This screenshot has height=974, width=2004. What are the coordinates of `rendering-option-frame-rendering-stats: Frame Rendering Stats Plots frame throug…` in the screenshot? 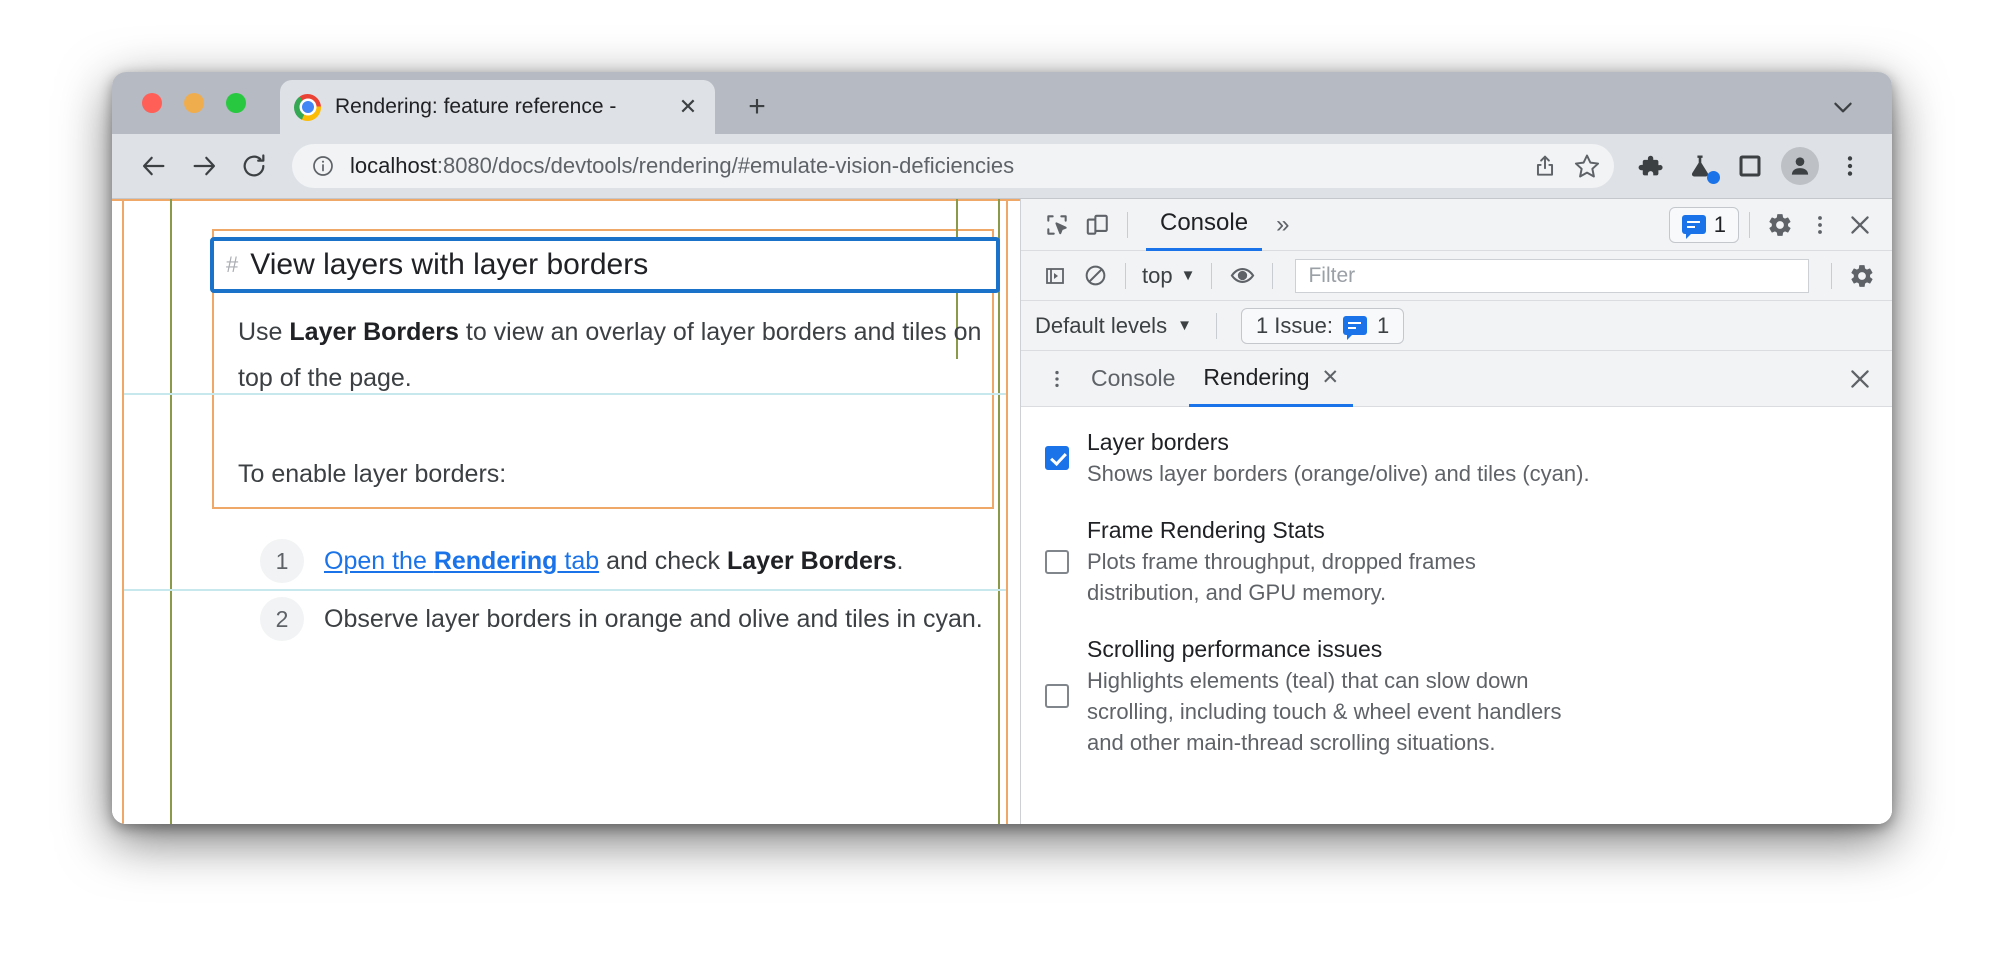 It's located at (1459, 561).